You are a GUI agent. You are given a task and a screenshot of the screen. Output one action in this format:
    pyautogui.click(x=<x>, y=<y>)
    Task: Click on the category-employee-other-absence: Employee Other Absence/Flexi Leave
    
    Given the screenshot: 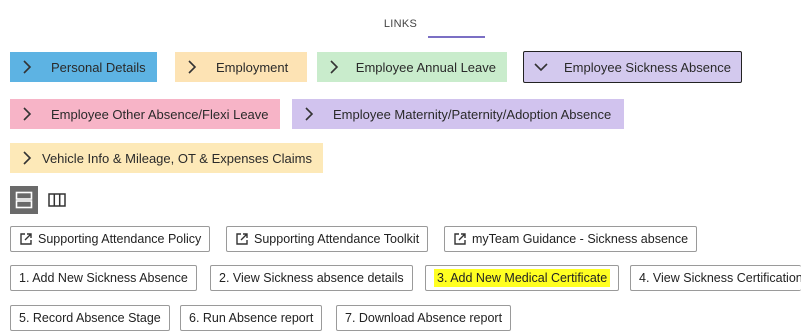 What is the action you would take?
    pyautogui.click(x=145, y=114)
    